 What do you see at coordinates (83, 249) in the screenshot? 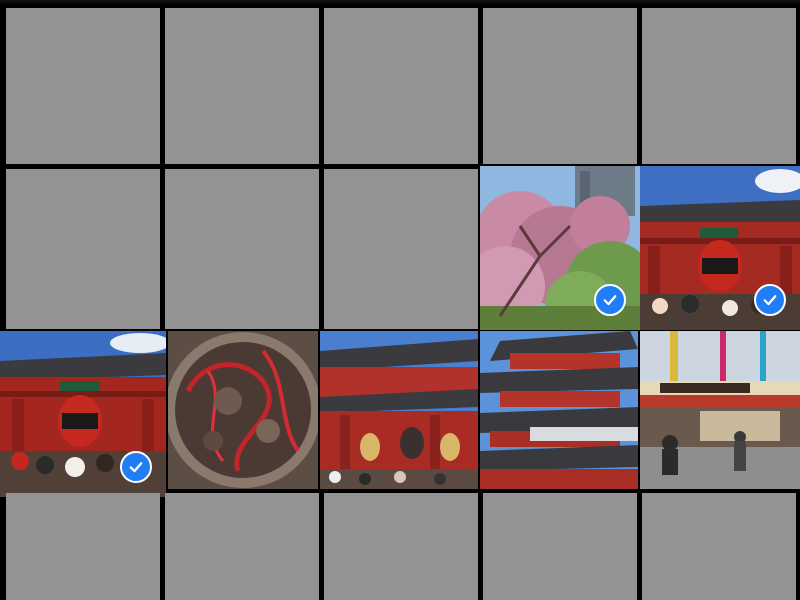
I see `photo-r2c1` at bounding box center [83, 249].